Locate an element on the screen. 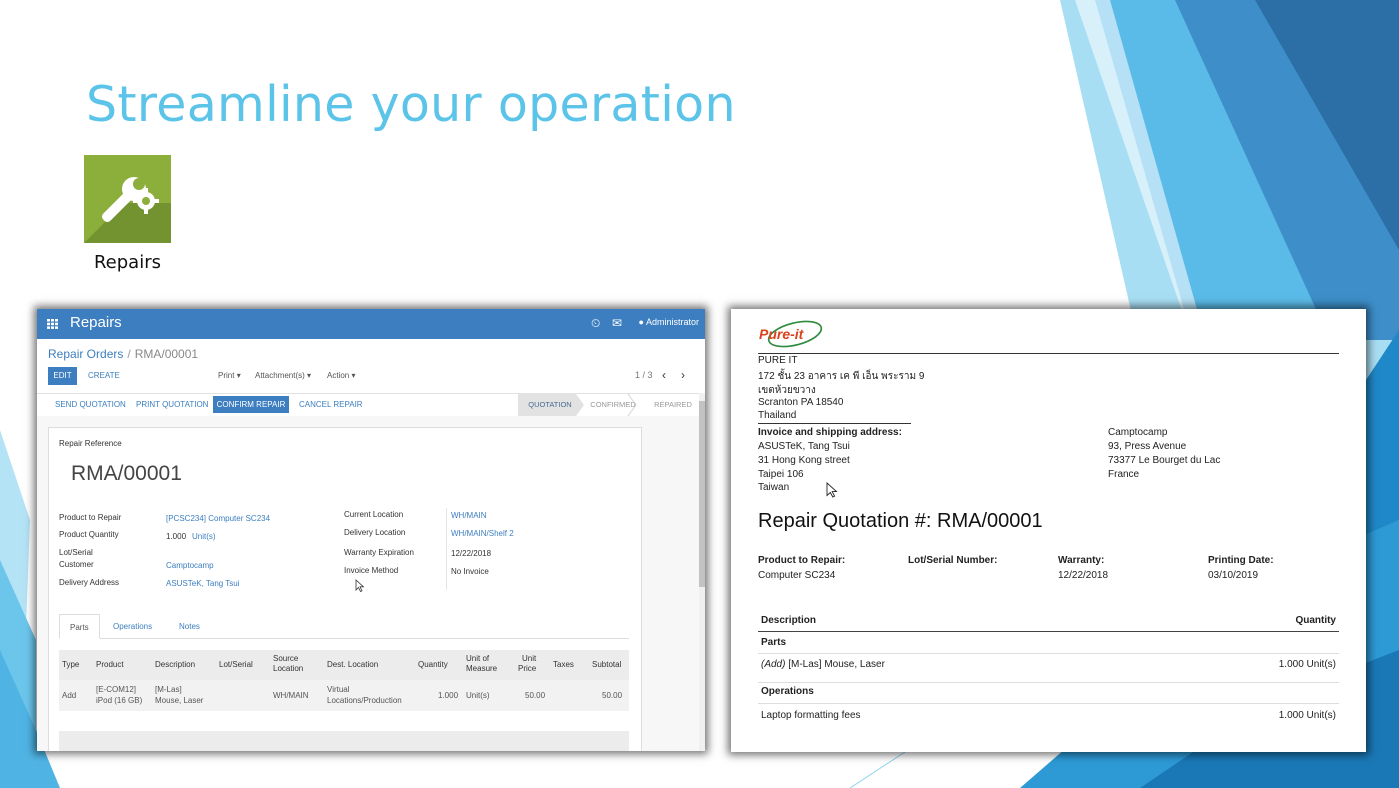 Image resolution: width=1399 pixels, height=788 pixels. notebook-tabs: Parts Operations Notes is located at coordinates (344, 626).